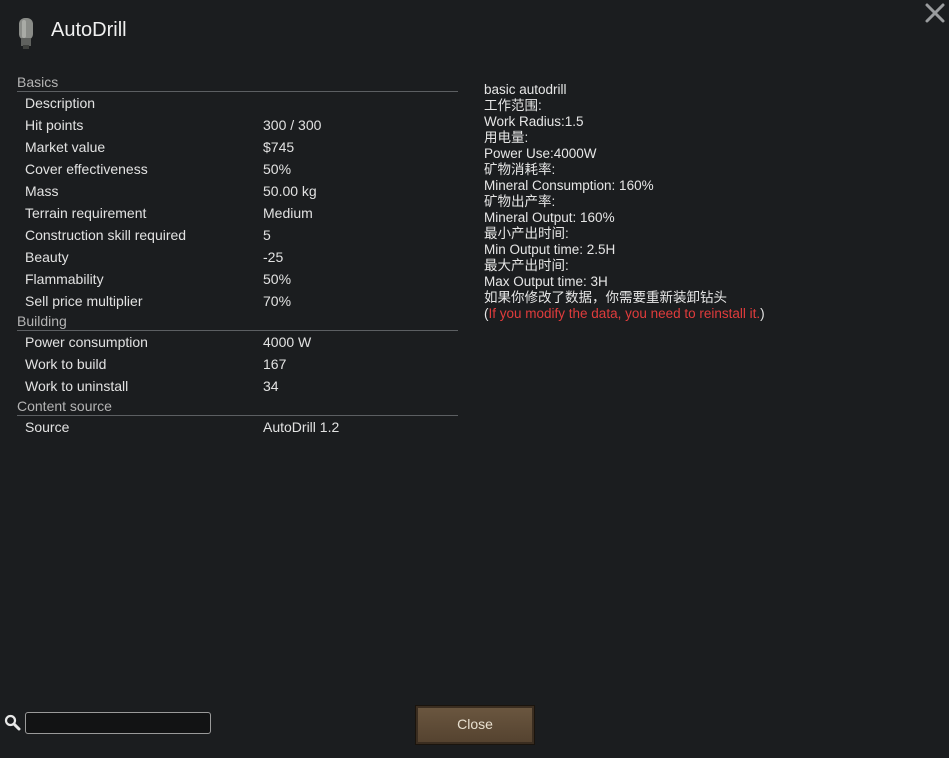 The height and width of the screenshot is (758, 949). What do you see at coordinates (47, 427) in the screenshot?
I see `stat-label: Source` at bounding box center [47, 427].